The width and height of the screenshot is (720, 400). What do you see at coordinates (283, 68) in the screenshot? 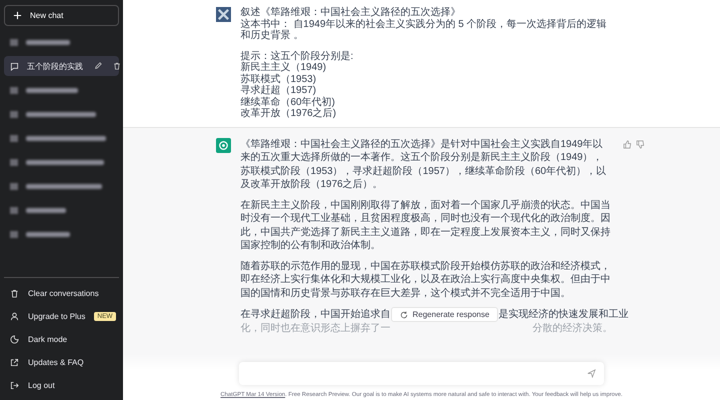
I see `user-message-text: 新民主主义（1949)` at bounding box center [283, 68].